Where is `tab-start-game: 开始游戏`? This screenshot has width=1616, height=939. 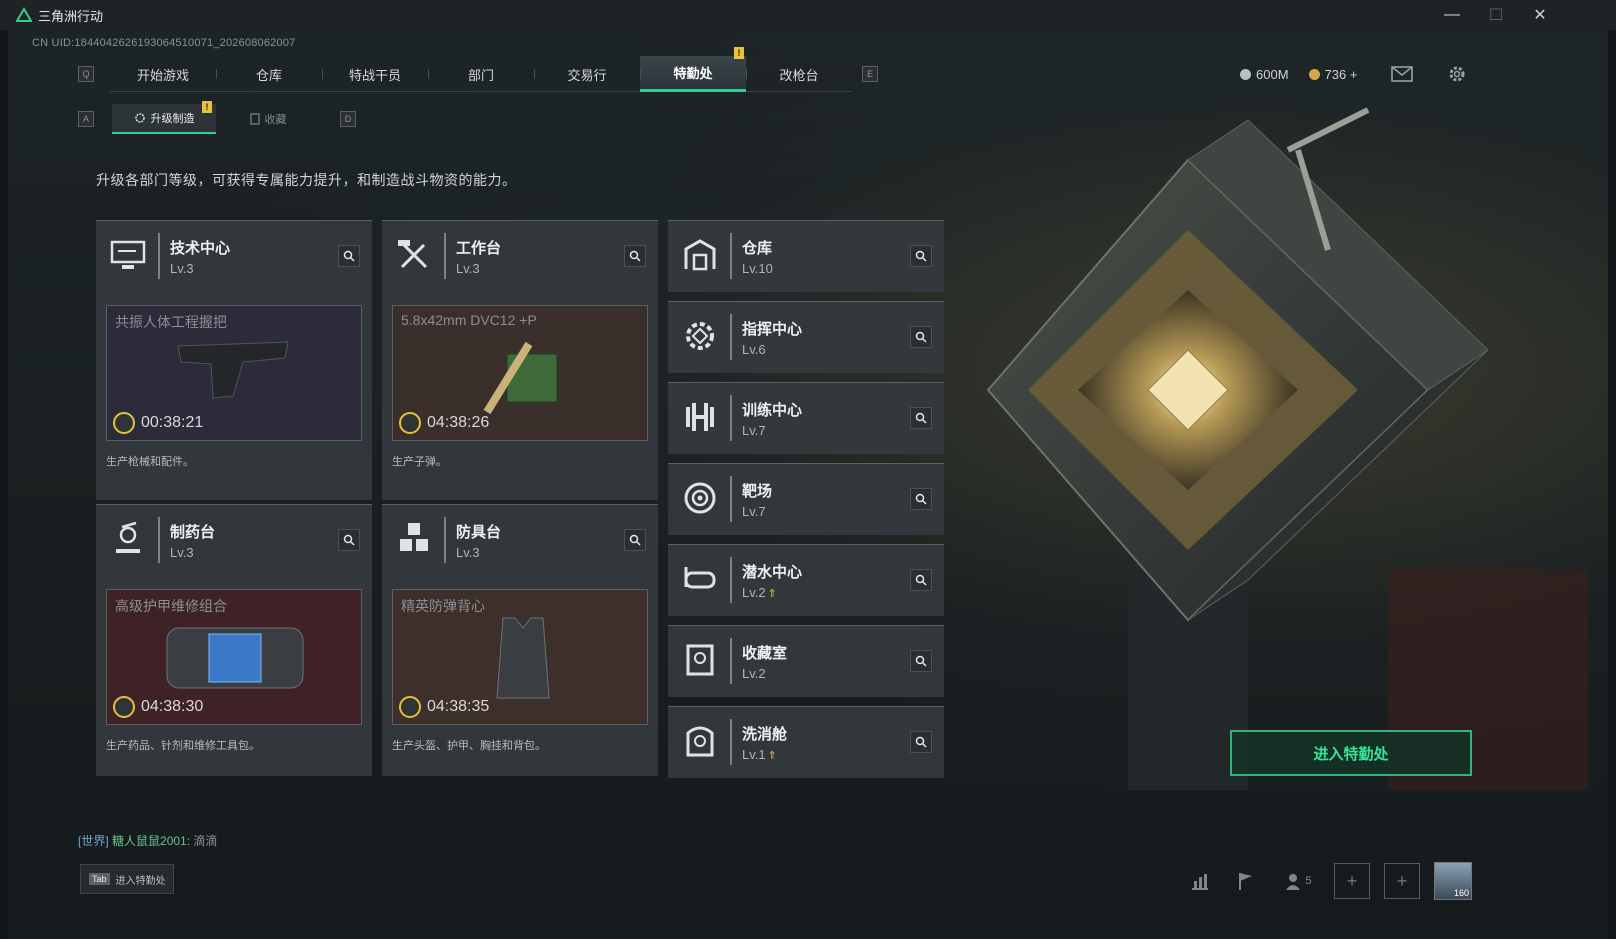 tab-start-game: 开始游戏 is located at coordinates (163, 74).